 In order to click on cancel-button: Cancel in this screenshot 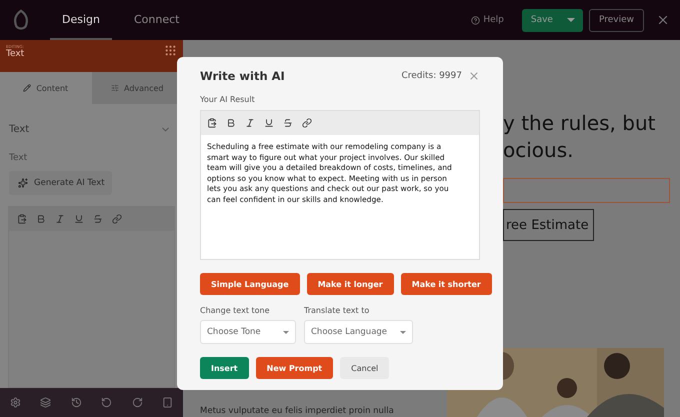, I will do `click(365, 368)`.